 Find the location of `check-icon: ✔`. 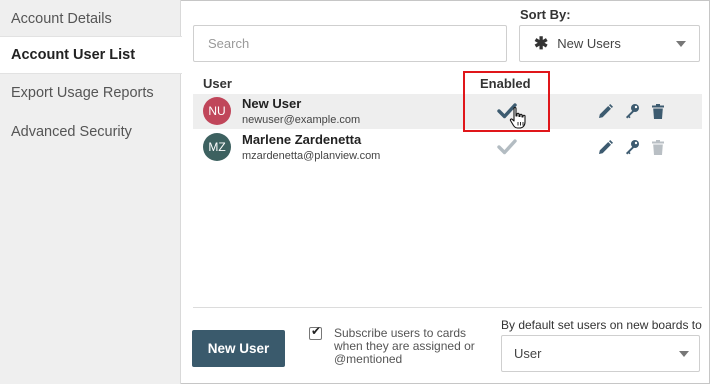

check-icon: ✔ is located at coordinates (316, 331).